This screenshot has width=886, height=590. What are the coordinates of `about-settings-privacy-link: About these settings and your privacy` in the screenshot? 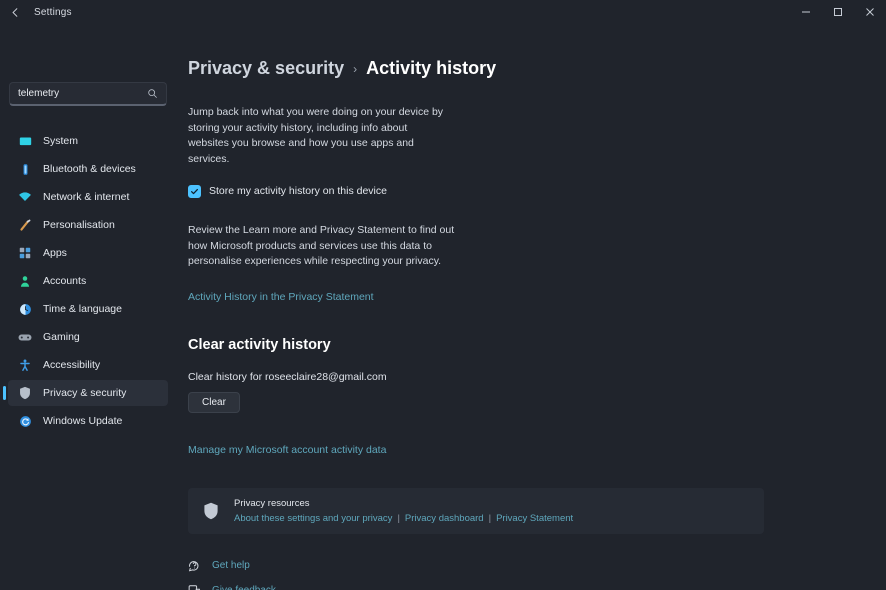 It's located at (313, 518).